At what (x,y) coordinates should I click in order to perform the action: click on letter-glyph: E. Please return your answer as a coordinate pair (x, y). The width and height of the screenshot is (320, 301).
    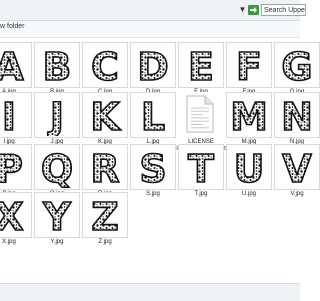
    Looking at the image, I should click on (201, 65).